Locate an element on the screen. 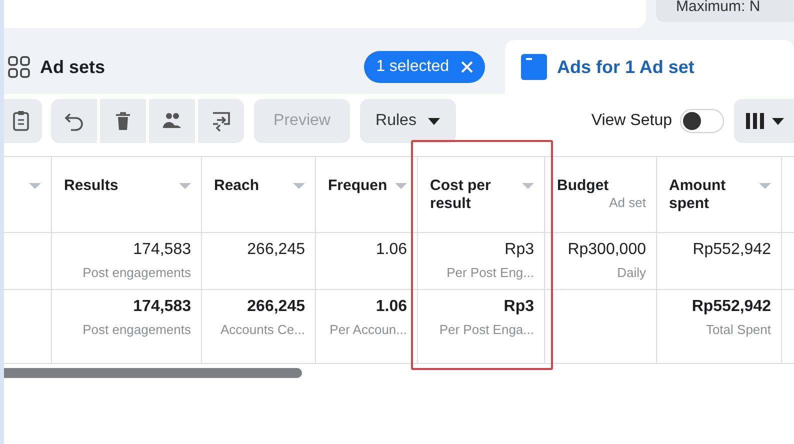 This screenshot has width=794, height=444. swap-icon is located at coordinates (221, 121).